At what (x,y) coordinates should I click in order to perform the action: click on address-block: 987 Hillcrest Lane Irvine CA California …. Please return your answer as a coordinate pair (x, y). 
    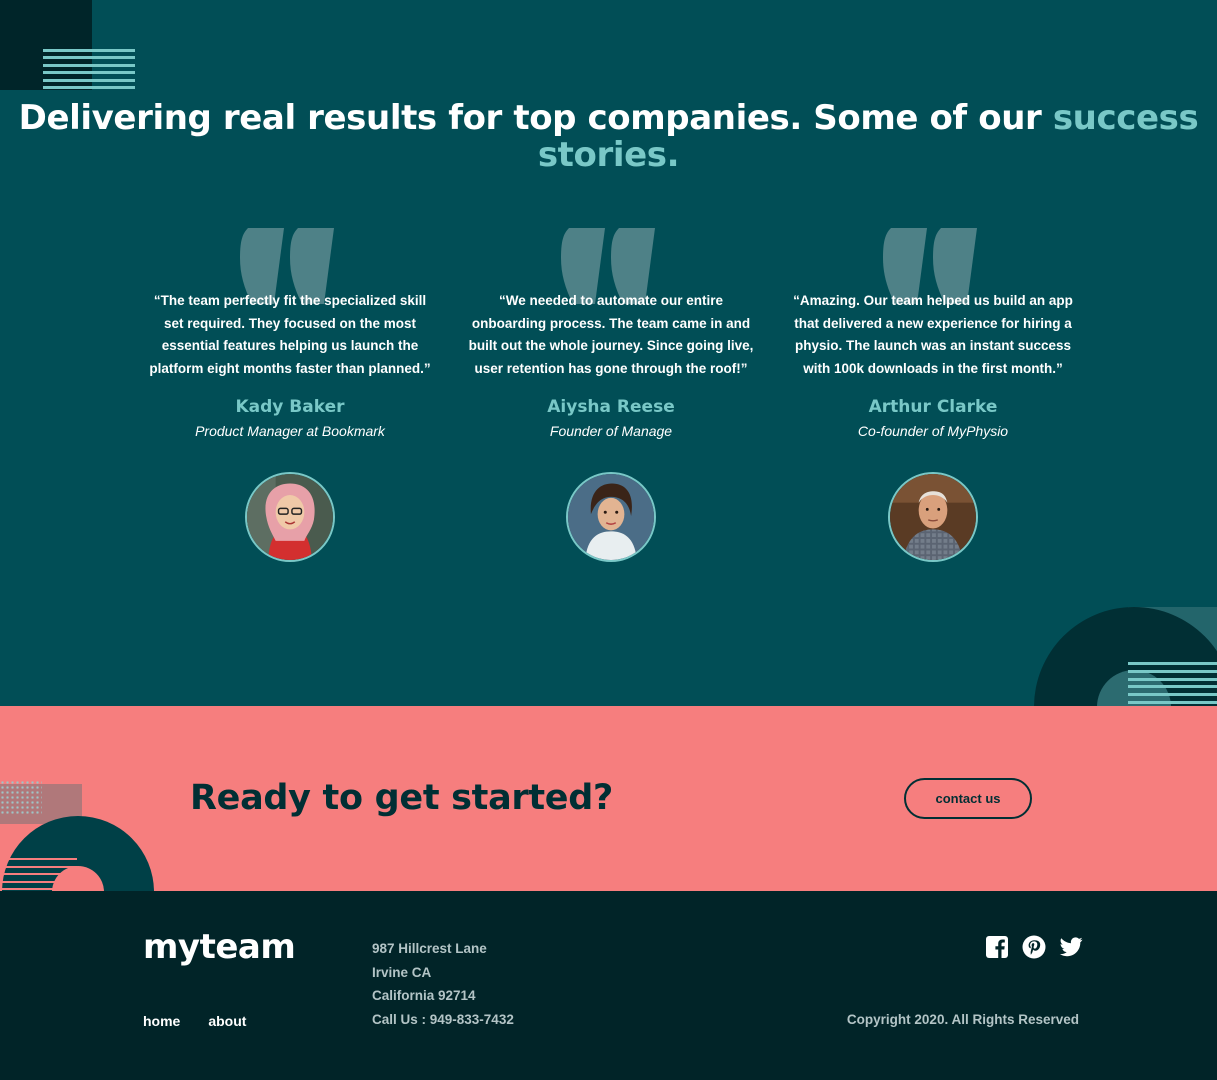
    Looking at the image, I should click on (443, 984).